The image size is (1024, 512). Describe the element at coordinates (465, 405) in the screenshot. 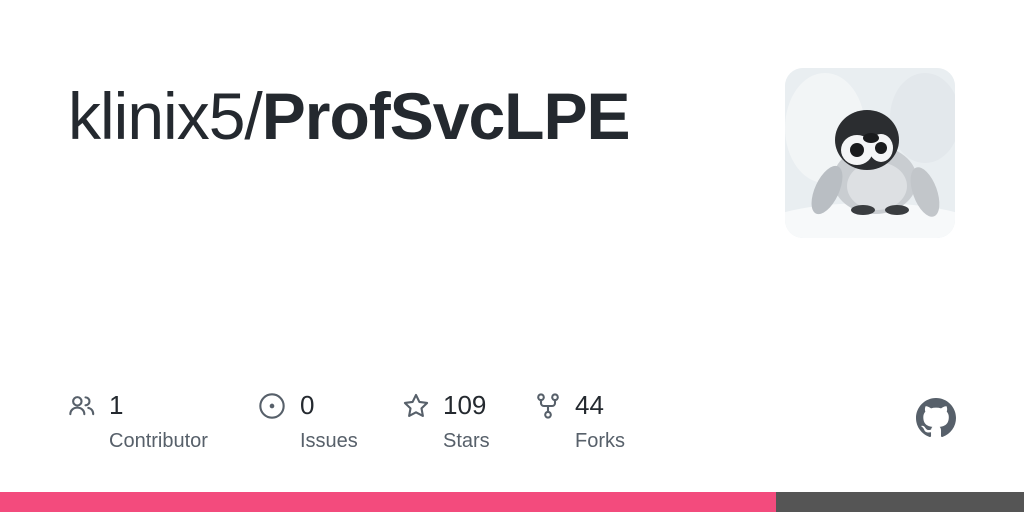

I see `stars-count: 109` at that location.